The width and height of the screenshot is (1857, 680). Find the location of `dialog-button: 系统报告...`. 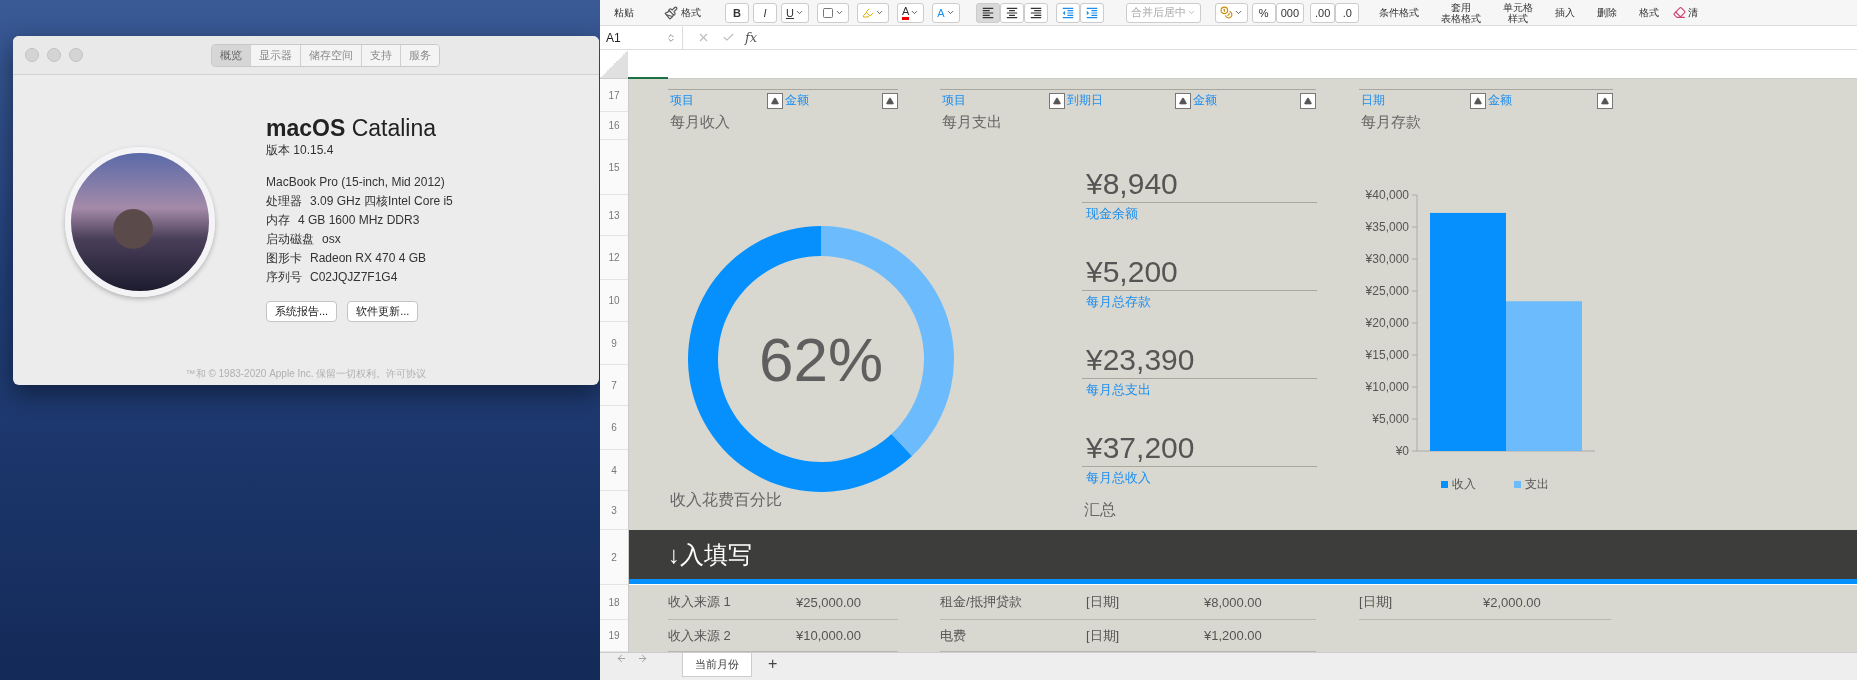

dialog-button: 系统报告... is located at coordinates (302, 311).